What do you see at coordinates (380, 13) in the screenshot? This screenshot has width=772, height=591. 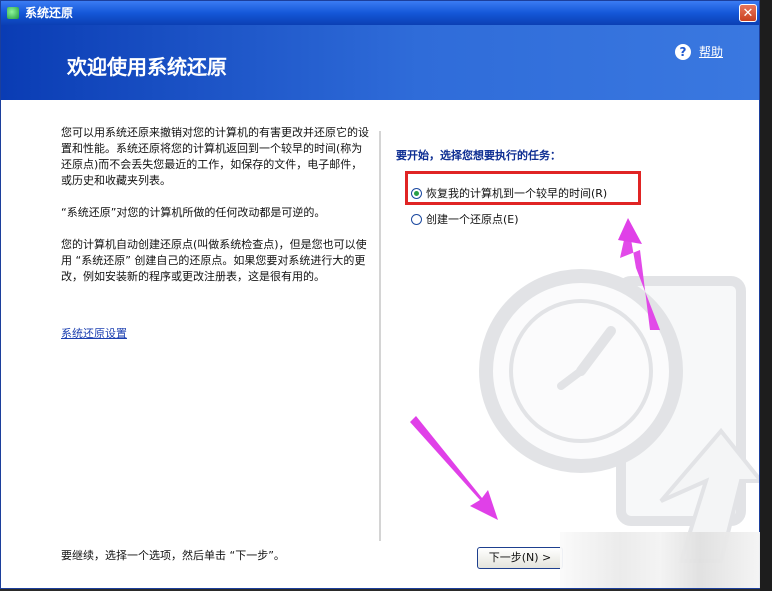 I see `title-bar: 系统还原 ✕` at bounding box center [380, 13].